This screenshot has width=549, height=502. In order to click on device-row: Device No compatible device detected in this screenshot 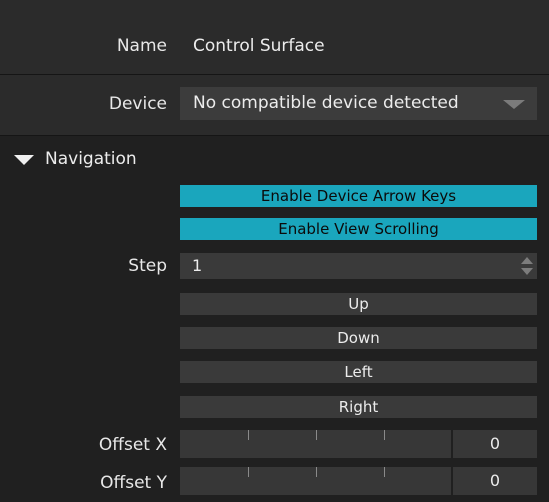, I will do `click(274, 105)`.